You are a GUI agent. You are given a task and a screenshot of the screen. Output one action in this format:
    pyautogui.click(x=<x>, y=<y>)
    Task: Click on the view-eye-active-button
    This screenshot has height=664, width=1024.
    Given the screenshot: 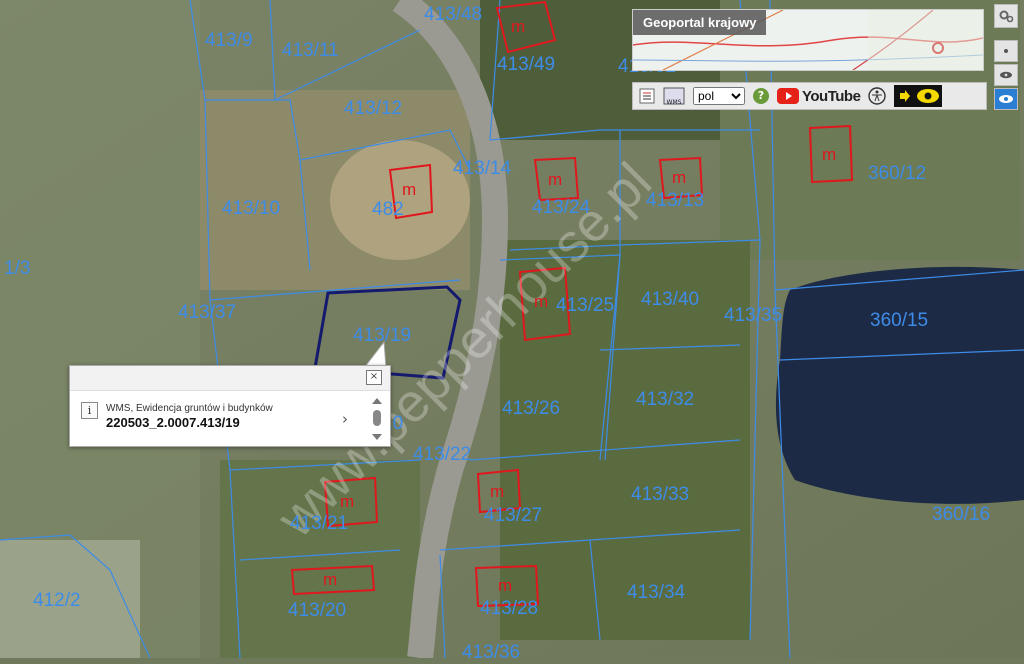 What is the action you would take?
    pyautogui.click(x=1006, y=99)
    